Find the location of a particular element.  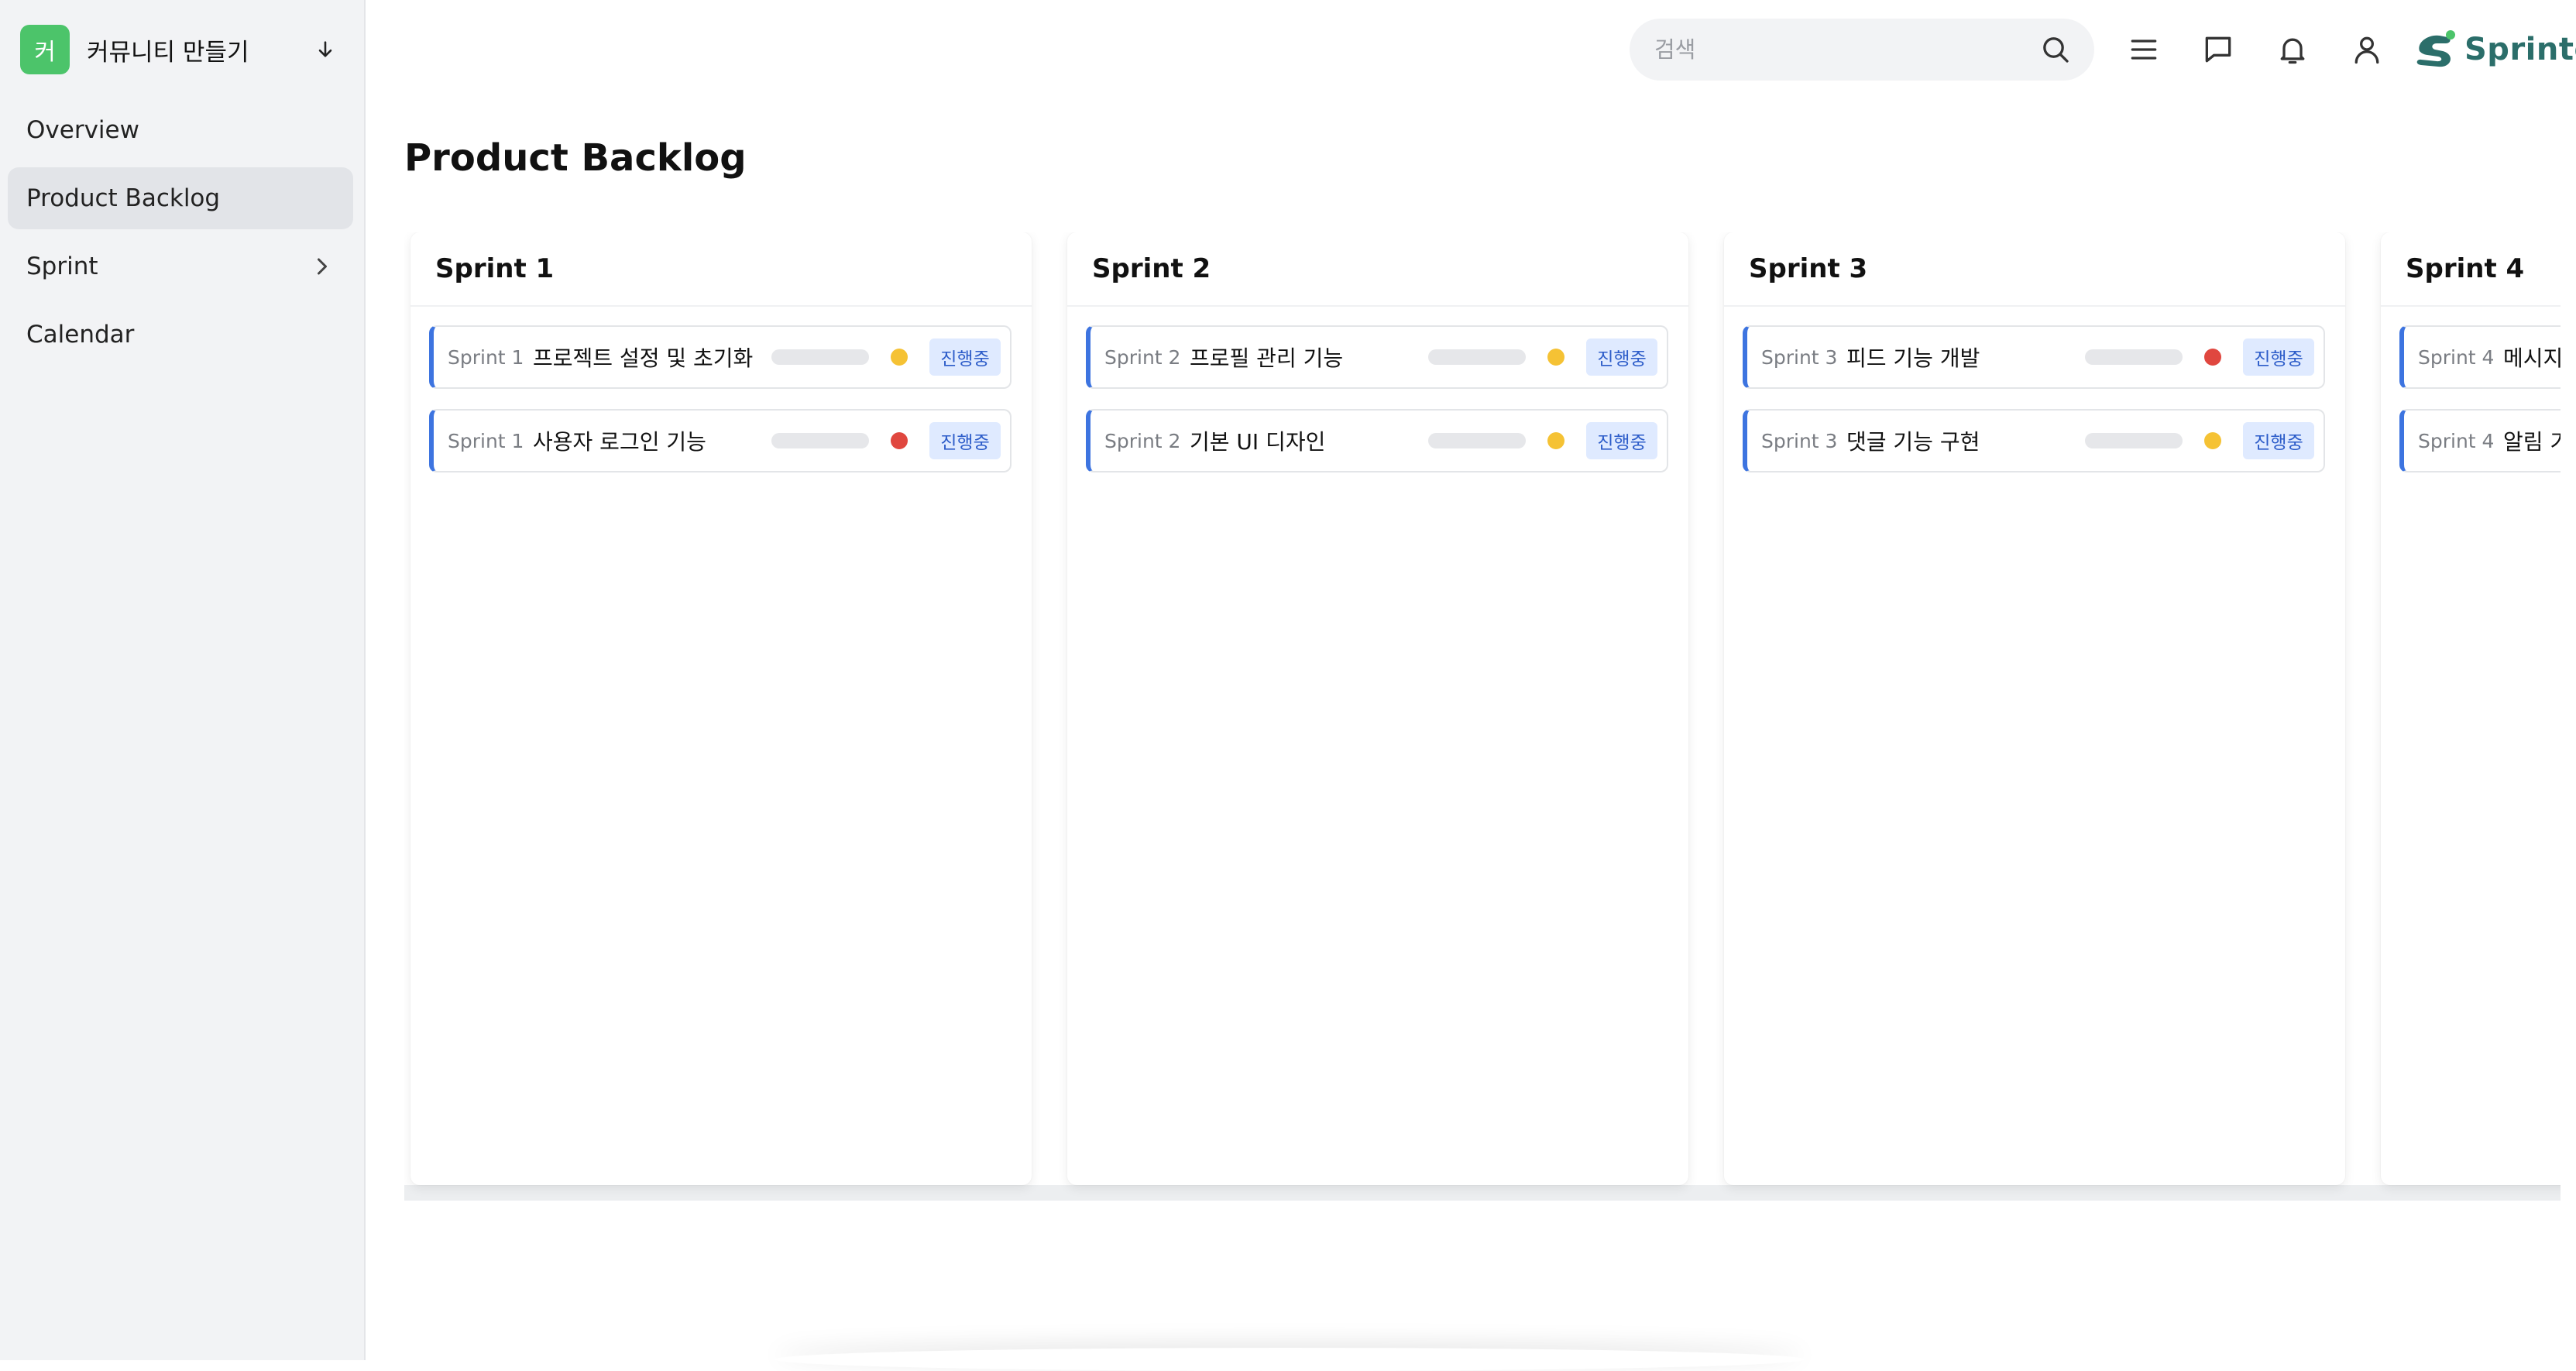

task-card: Sprint 3 댓글 기능 구현 진행중 is located at coordinates (2034, 441).